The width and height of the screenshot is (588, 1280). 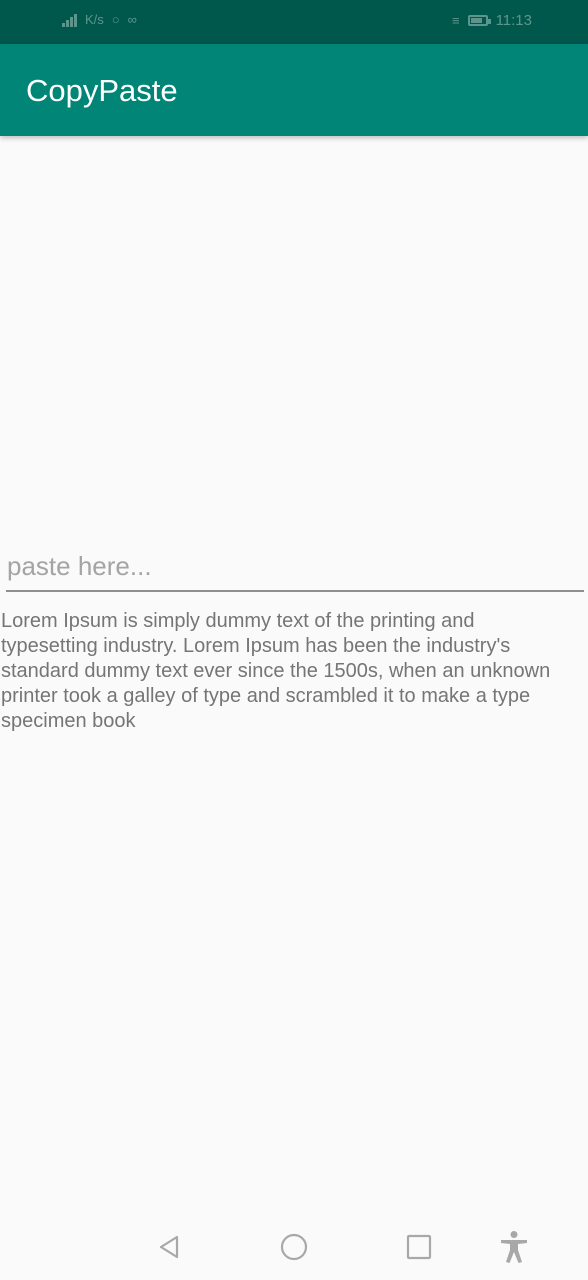 I want to click on paste-input, so click(x=295, y=569).